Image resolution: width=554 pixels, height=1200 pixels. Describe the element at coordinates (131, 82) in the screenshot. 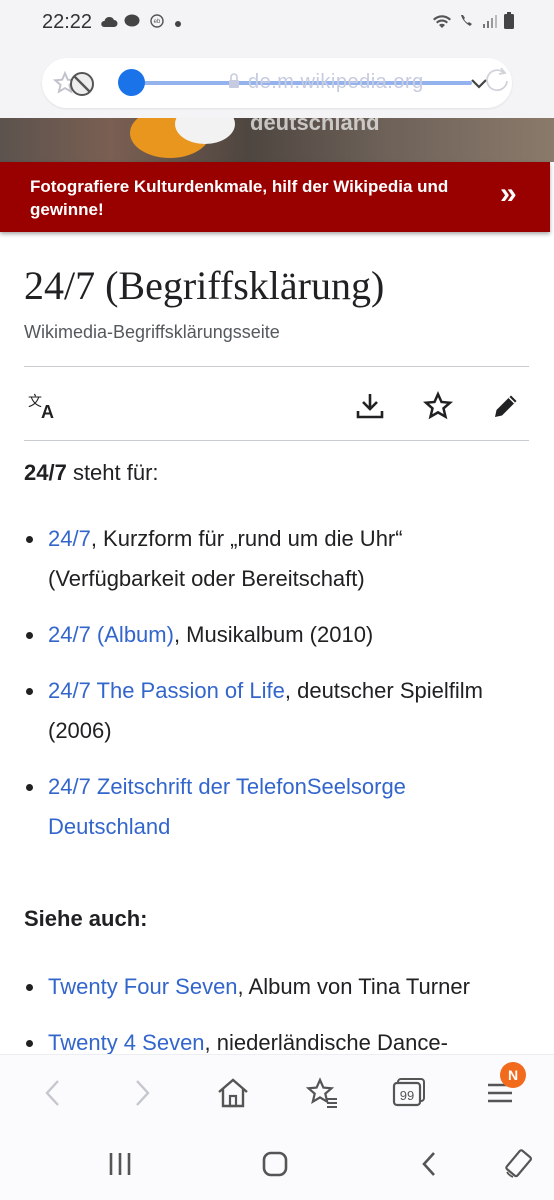

I see `zoom-slider-thumb` at that location.